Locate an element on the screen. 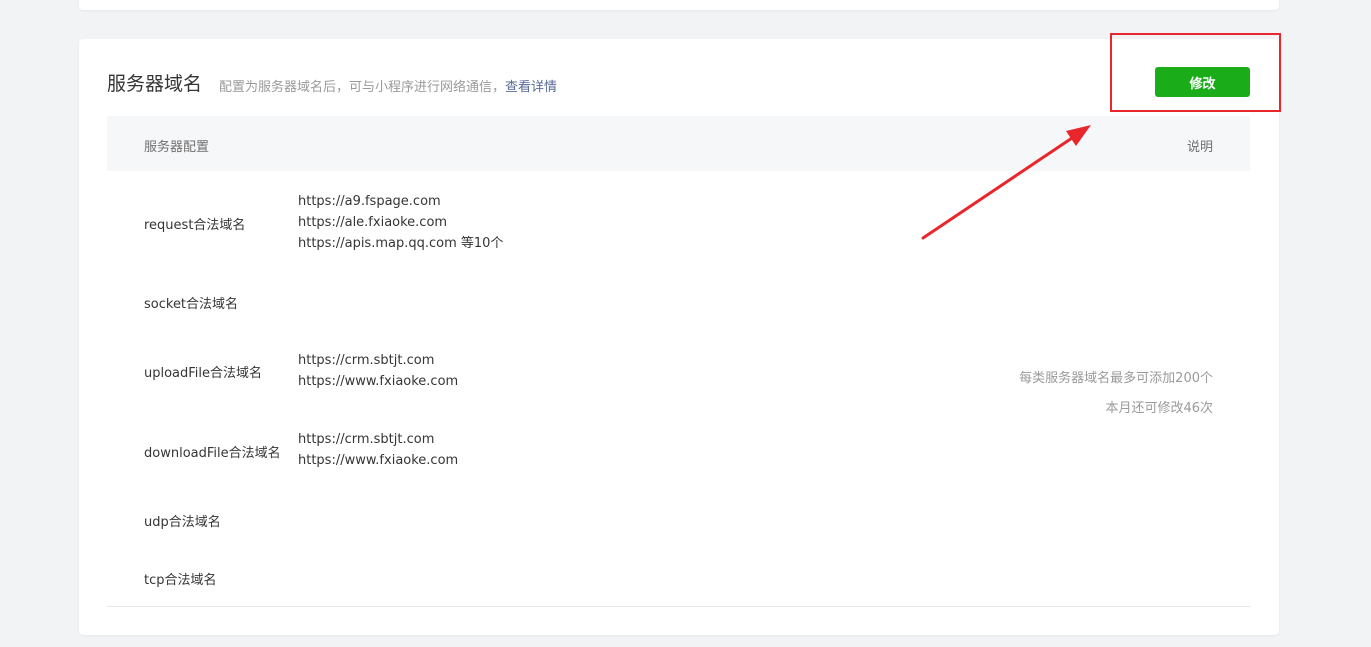 Image resolution: width=1371 pixels, height=647 pixels. section-description: 配置为服务器域名后，可与小程序进行网络通信，查看详情 is located at coordinates (388, 85).